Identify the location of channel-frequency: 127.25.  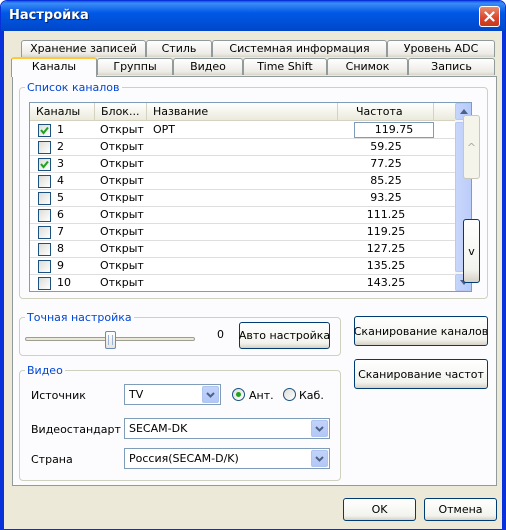
(386, 248).